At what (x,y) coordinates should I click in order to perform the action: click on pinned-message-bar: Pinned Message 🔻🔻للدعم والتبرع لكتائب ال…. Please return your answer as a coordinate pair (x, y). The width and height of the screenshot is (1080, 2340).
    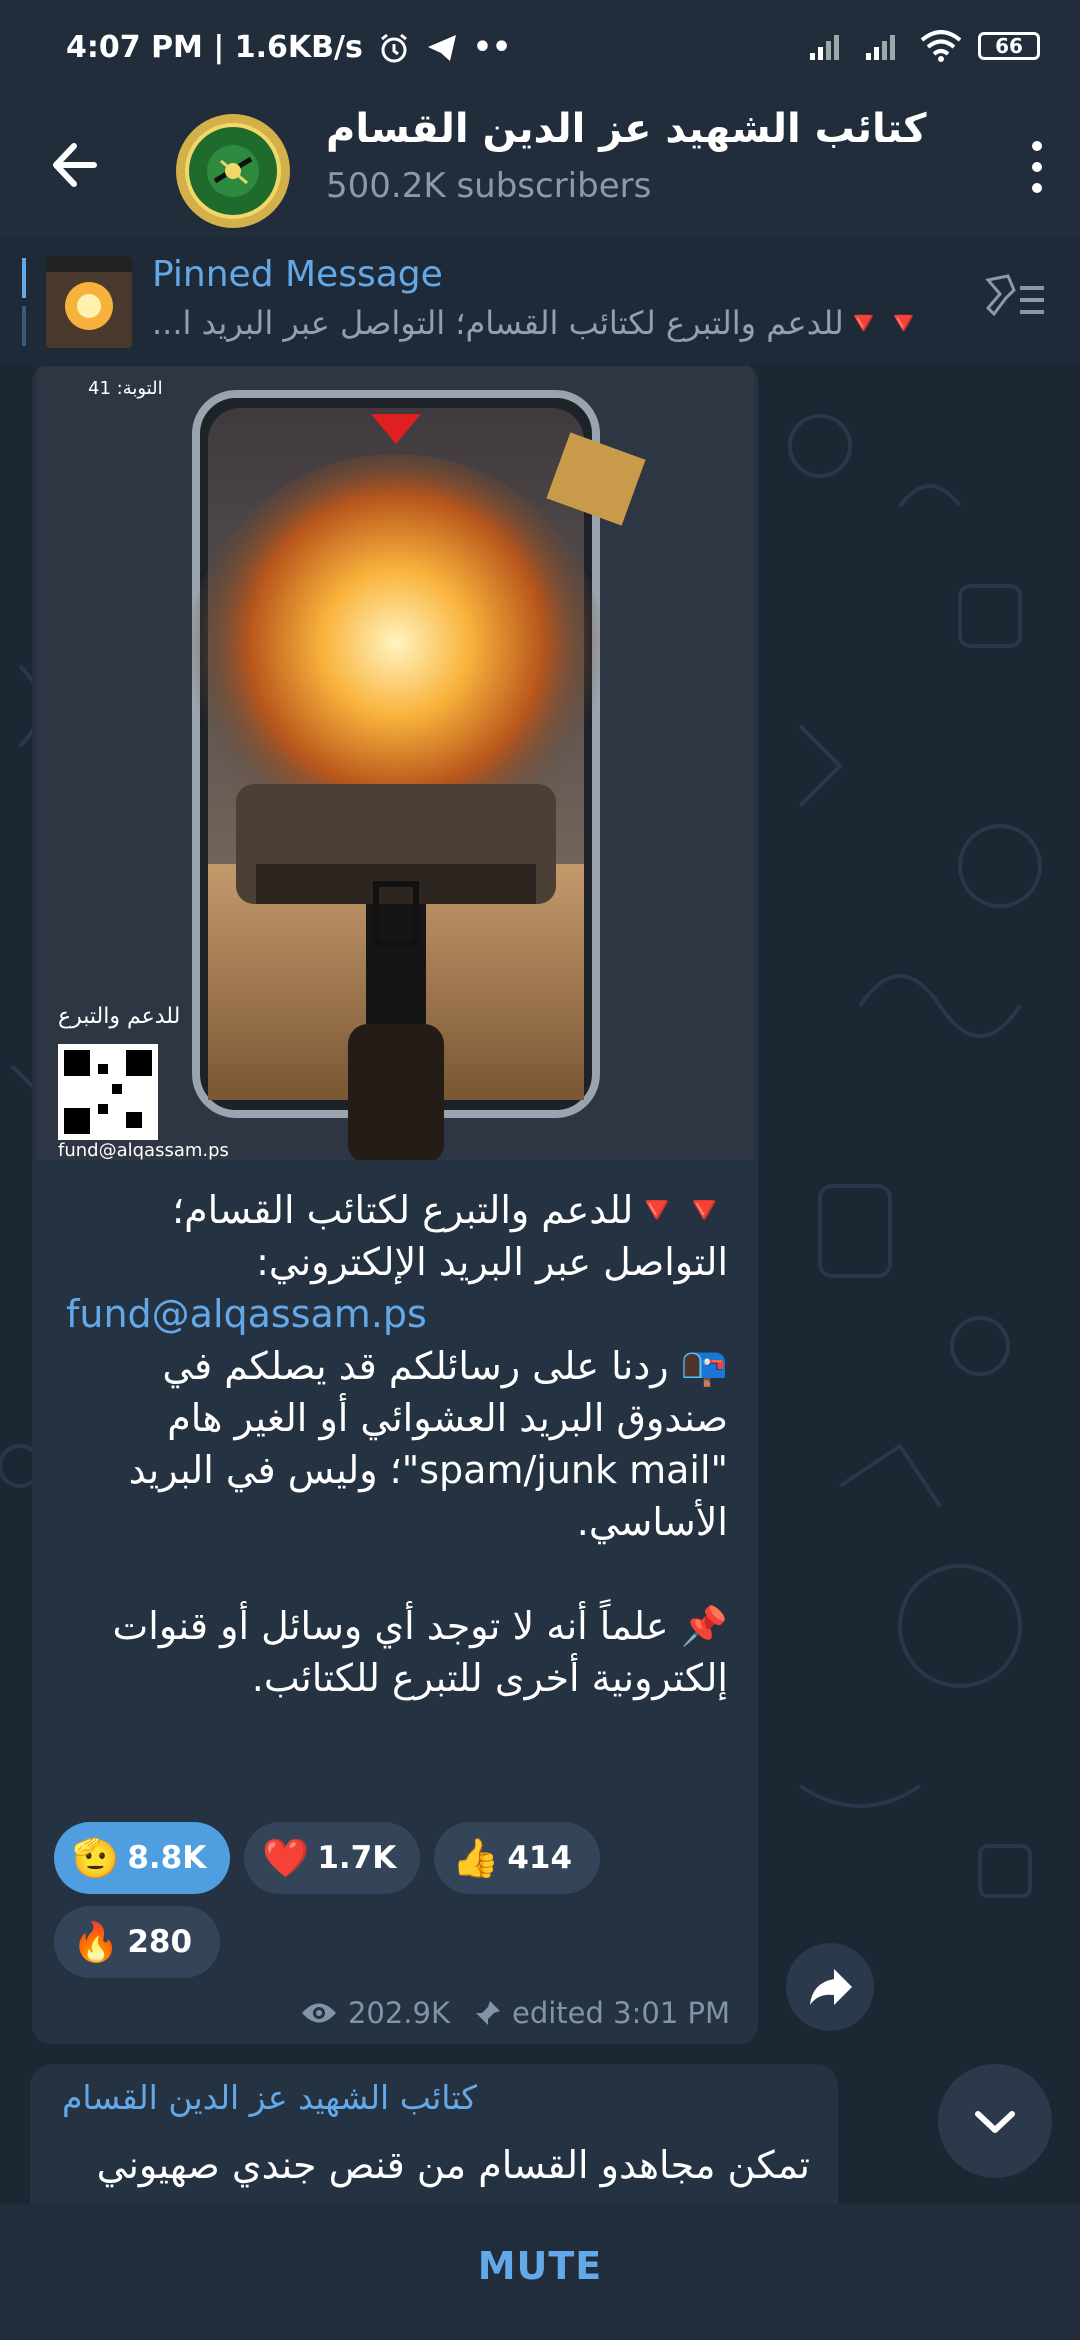
    Looking at the image, I should click on (540, 302).